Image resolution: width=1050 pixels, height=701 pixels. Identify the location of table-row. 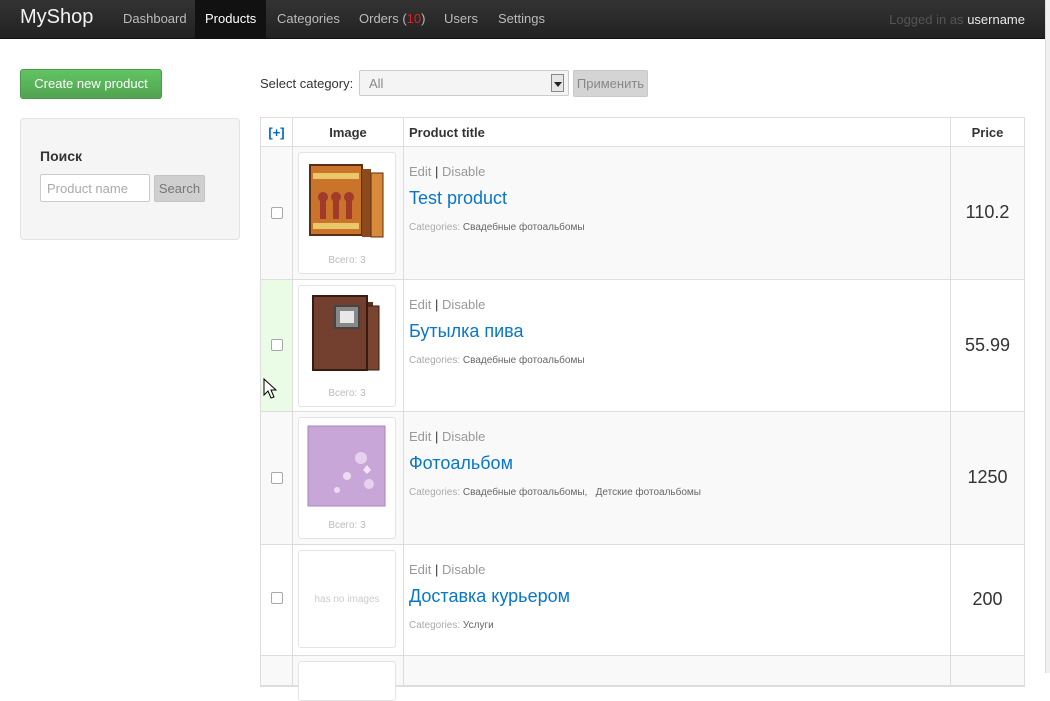
(642, 678).